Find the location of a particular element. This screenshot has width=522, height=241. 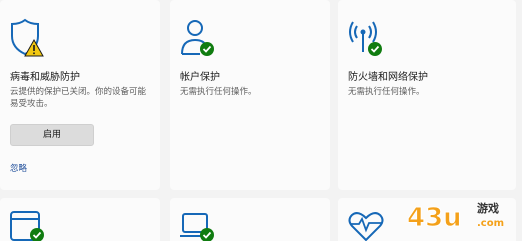

app-browser-card is located at coordinates (80, 219).